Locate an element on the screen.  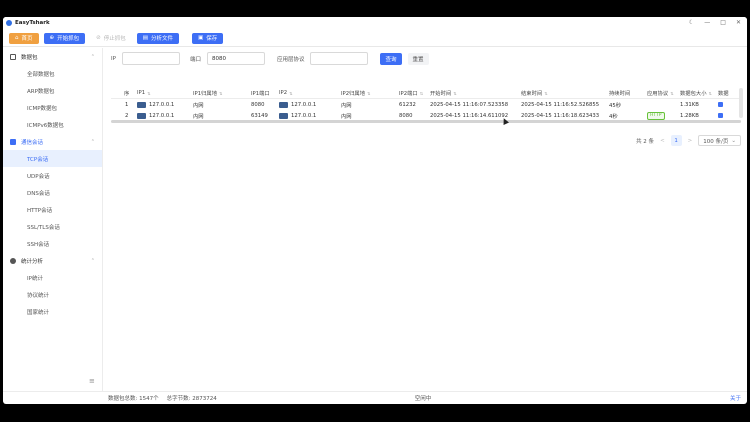
maximize-button: □ is located at coordinates (723, 22).